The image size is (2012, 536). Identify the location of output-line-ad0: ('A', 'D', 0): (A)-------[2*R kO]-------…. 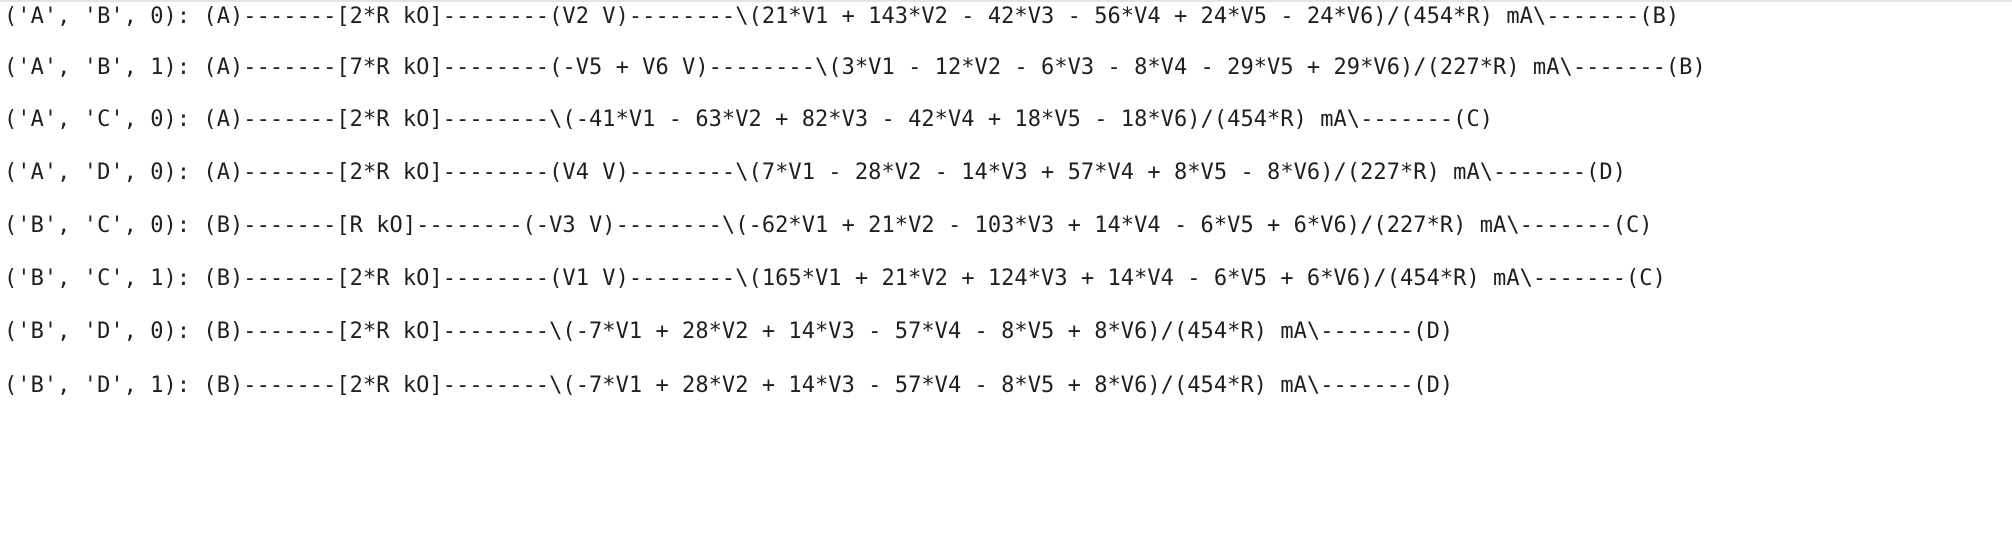
(815, 172).